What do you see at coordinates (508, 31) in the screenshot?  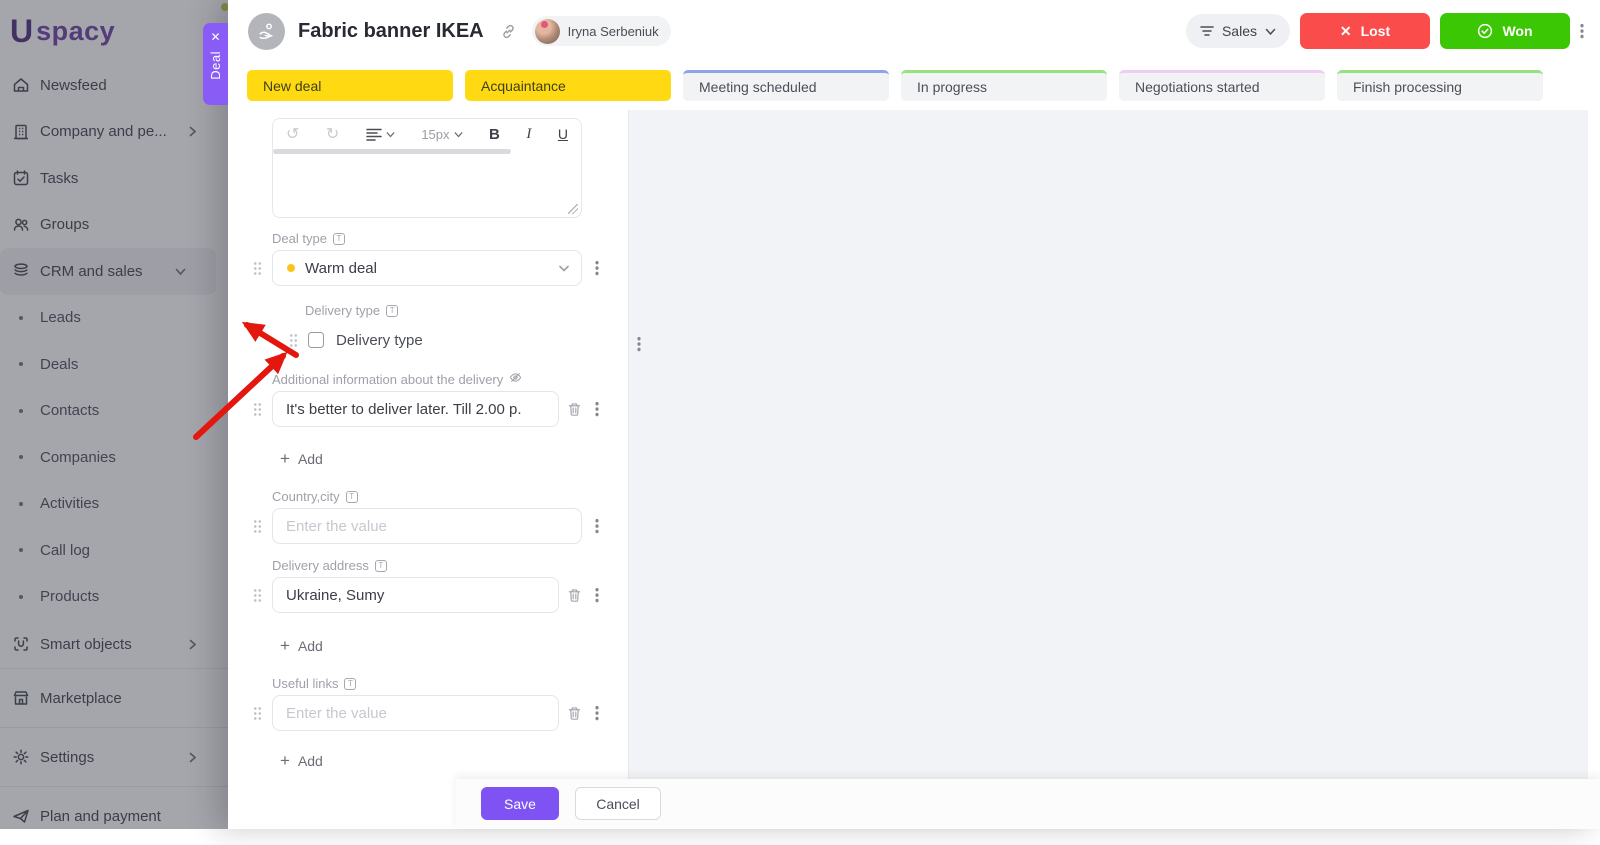 I see `link-icon` at bounding box center [508, 31].